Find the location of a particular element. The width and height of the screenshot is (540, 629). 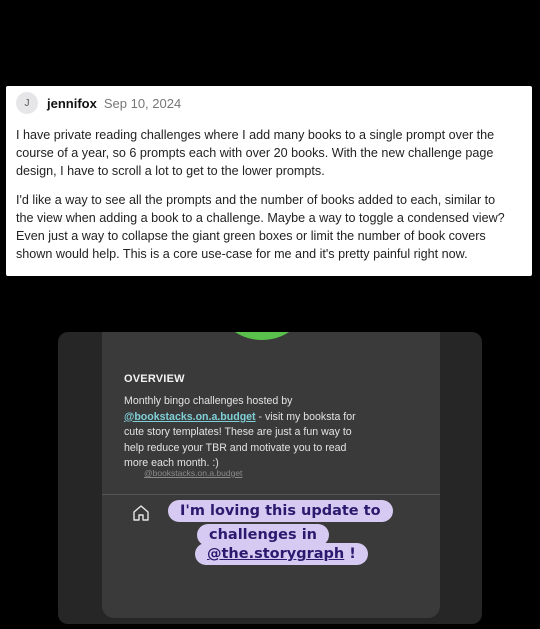

faint-handle: @bookstacks.on.a.budget is located at coordinates (193, 473).